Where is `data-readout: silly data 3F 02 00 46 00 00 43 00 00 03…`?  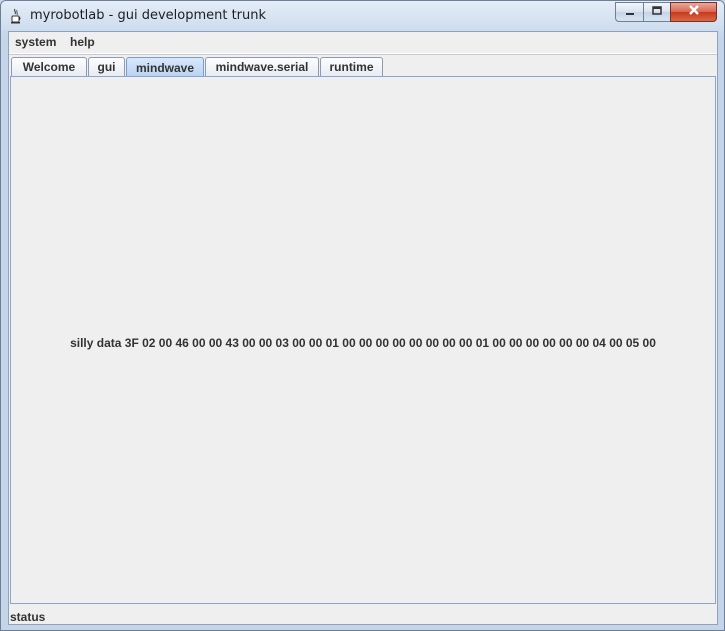 data-readout: silly data 3F 02 00 46 00 00 43 00 00 03… is located at coordinates (363, 343).